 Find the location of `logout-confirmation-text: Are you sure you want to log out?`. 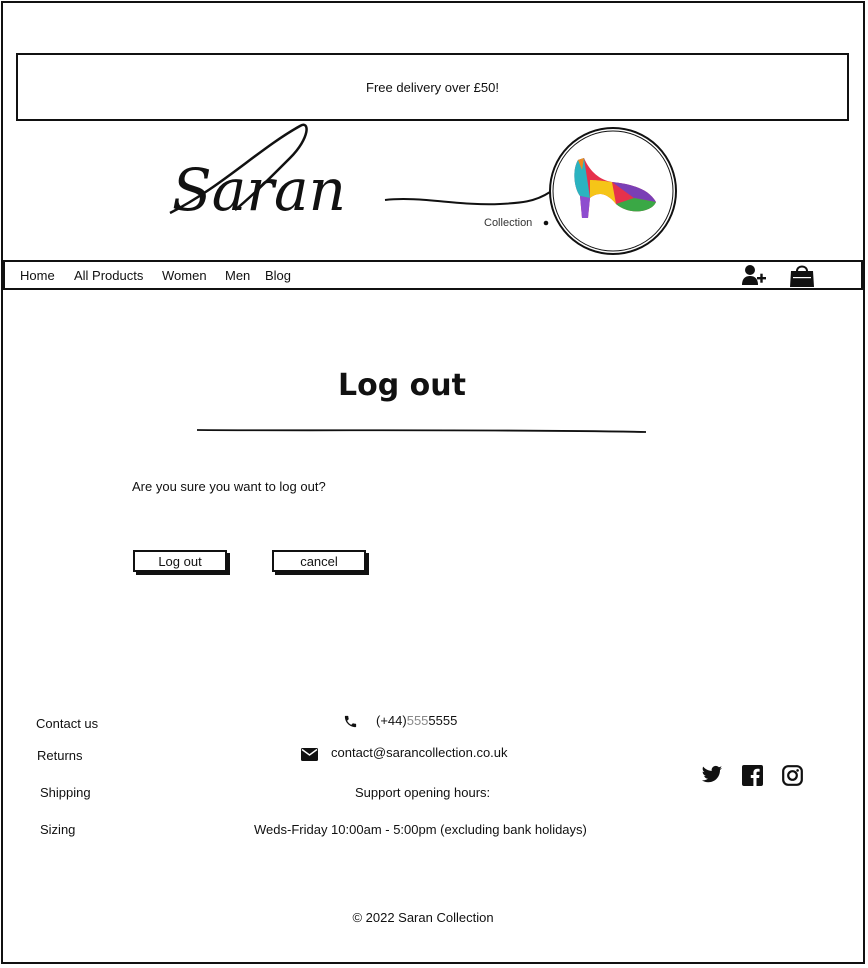

logout-confirmation-text: Are you sure you want to log out? is located at coordinates (229, 486).